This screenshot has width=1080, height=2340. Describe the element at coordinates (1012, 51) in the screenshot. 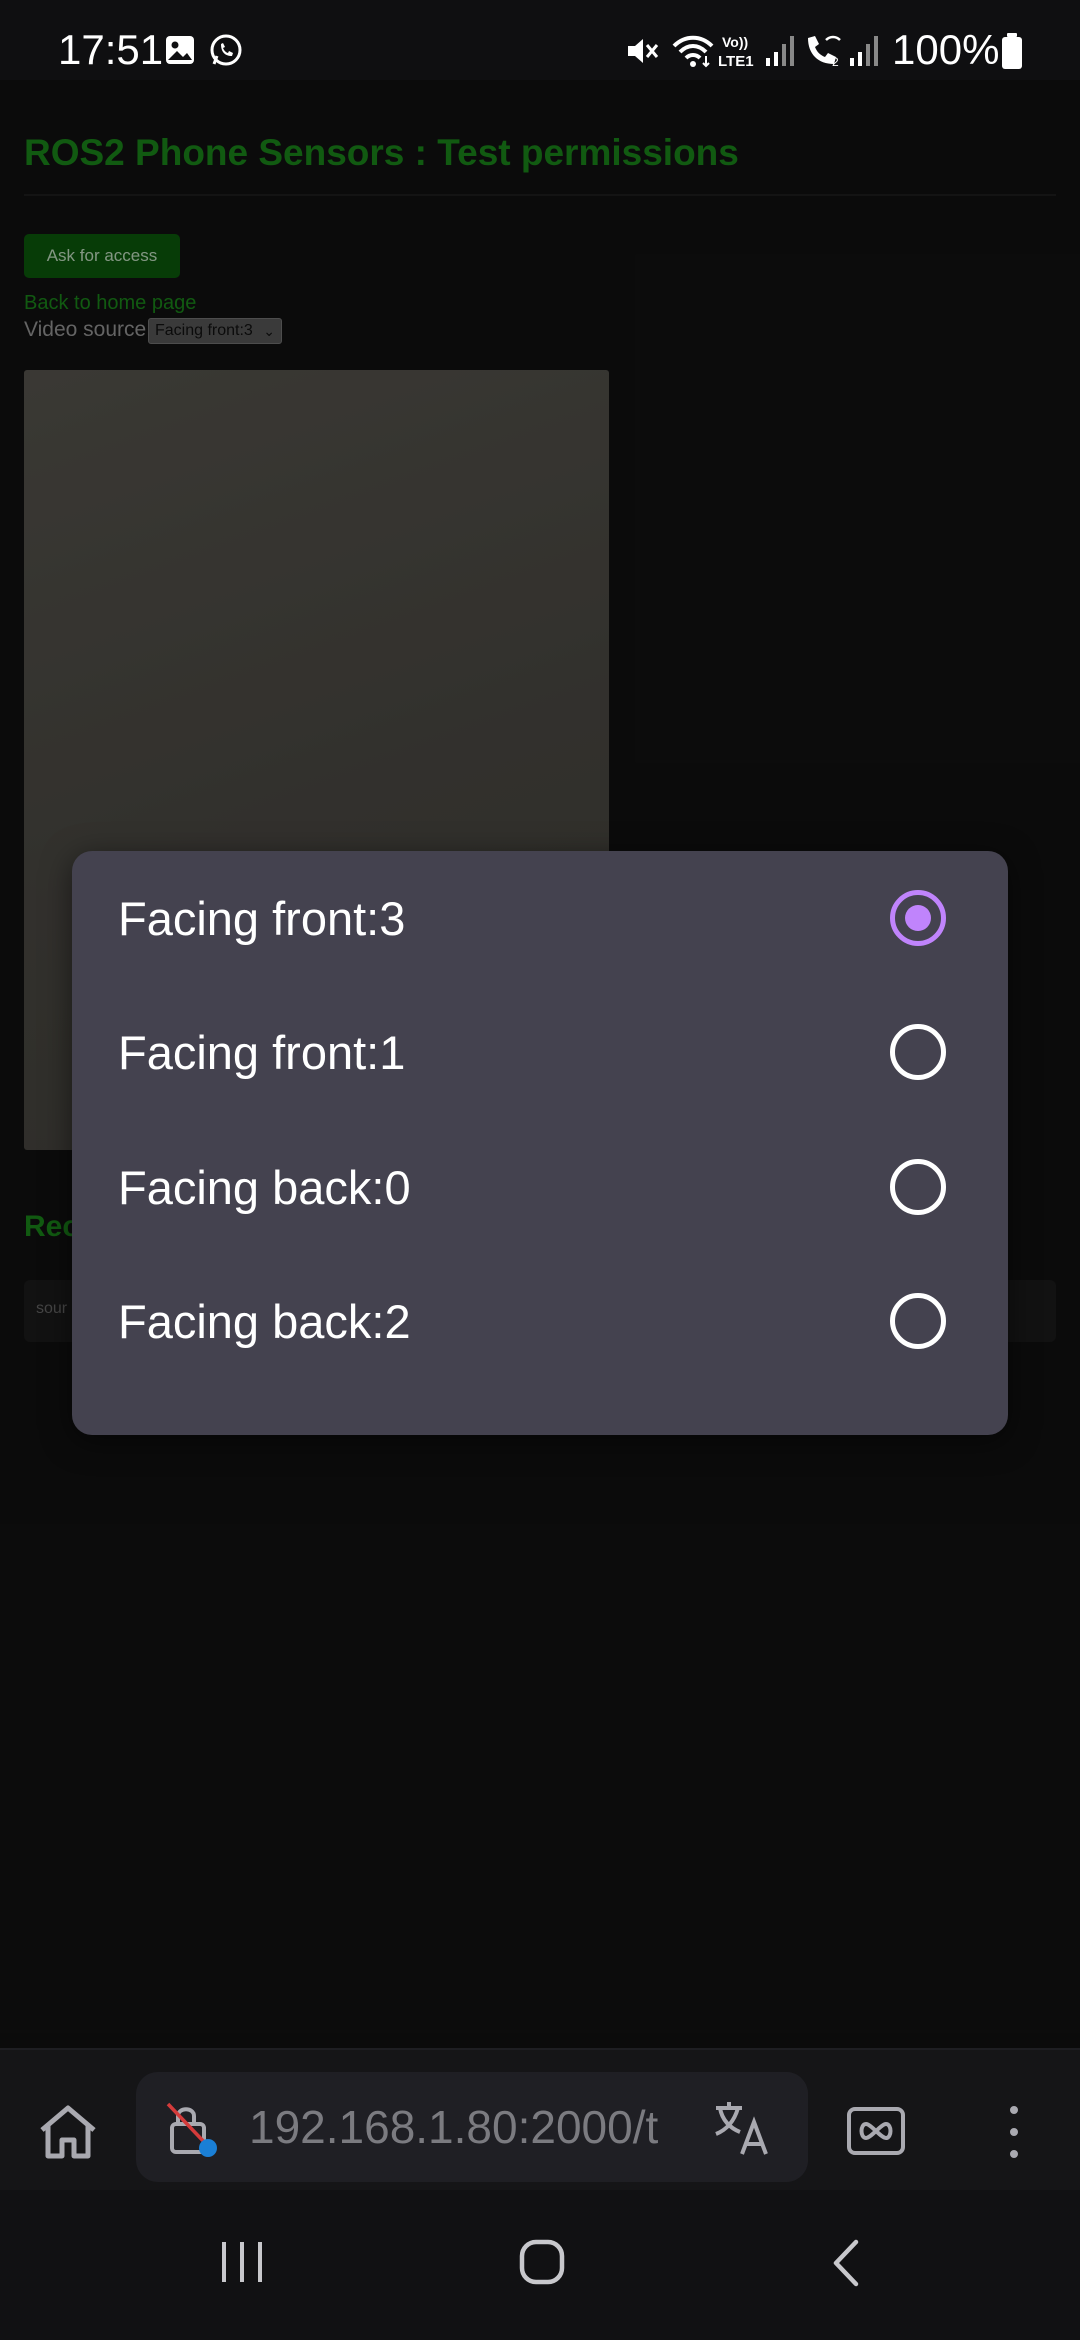

I see `battery-icon` at that location.